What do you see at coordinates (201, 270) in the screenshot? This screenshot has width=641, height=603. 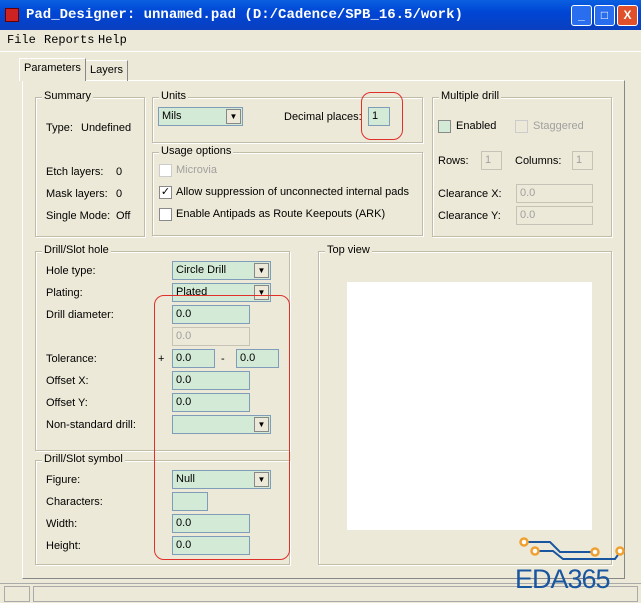 I see `hole-type-value: Circle Drill` at bounding box center [201, 270].